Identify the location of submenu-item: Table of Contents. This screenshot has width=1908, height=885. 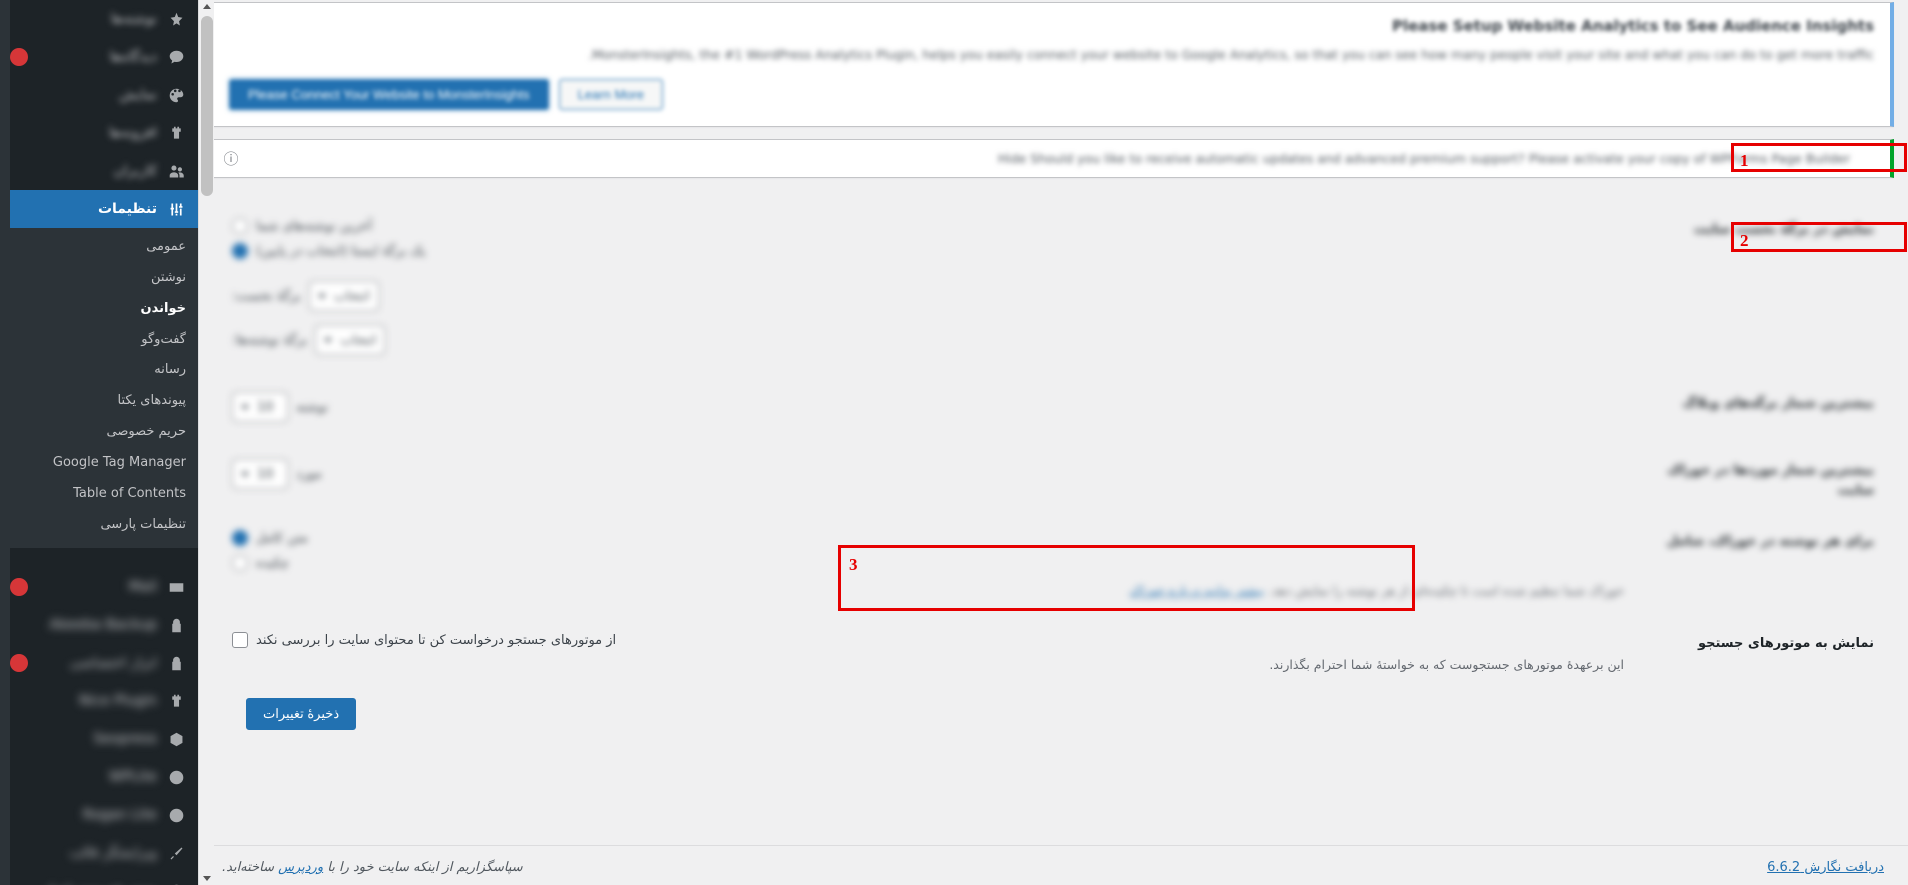
(99, 494).